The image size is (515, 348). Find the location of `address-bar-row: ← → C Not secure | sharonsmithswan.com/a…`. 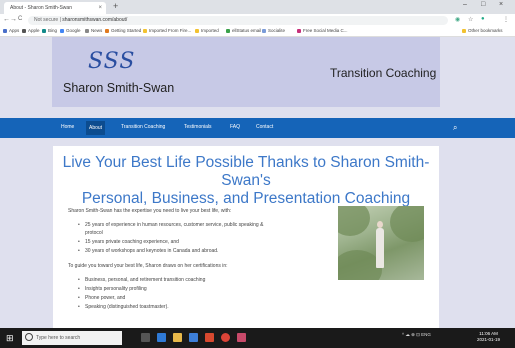

address-bar-row: ← → C Not secure | sharonsmithswan.com/a… is located at coordinates (257, 20).